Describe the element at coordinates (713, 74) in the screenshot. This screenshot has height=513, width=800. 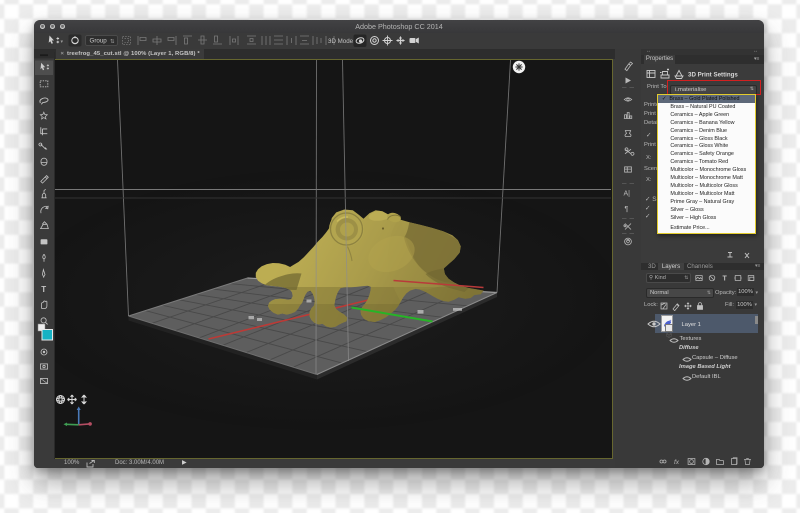
I see `svg-text: 3D Print Settings` at that location.